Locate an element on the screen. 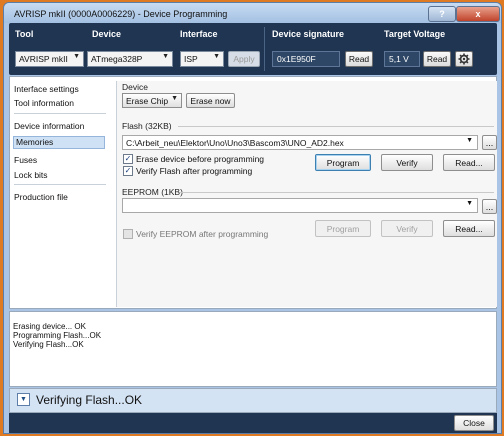 The height and width of the screenshot is (436, 504). verify-flash-label: Verify Flash after programming is located at coordinates (194, 171).